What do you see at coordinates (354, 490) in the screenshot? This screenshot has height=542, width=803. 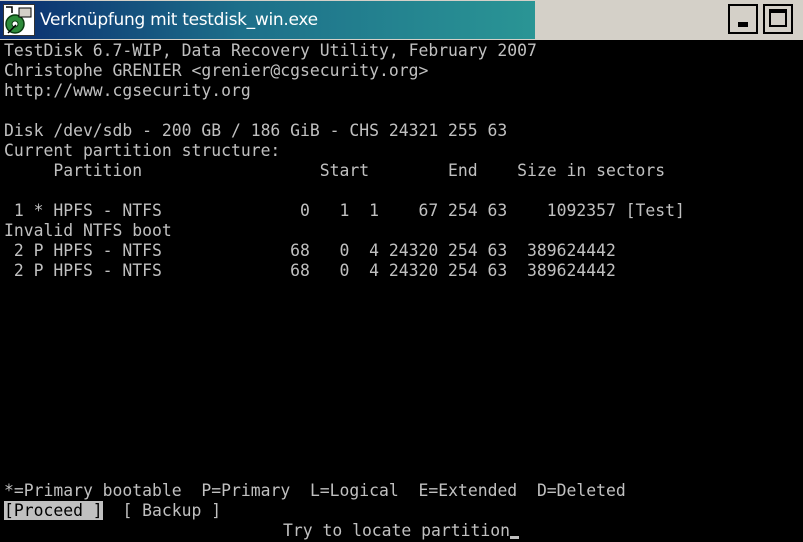 I see `legend-logical: L=Logical` at bounding box center [354, 490].